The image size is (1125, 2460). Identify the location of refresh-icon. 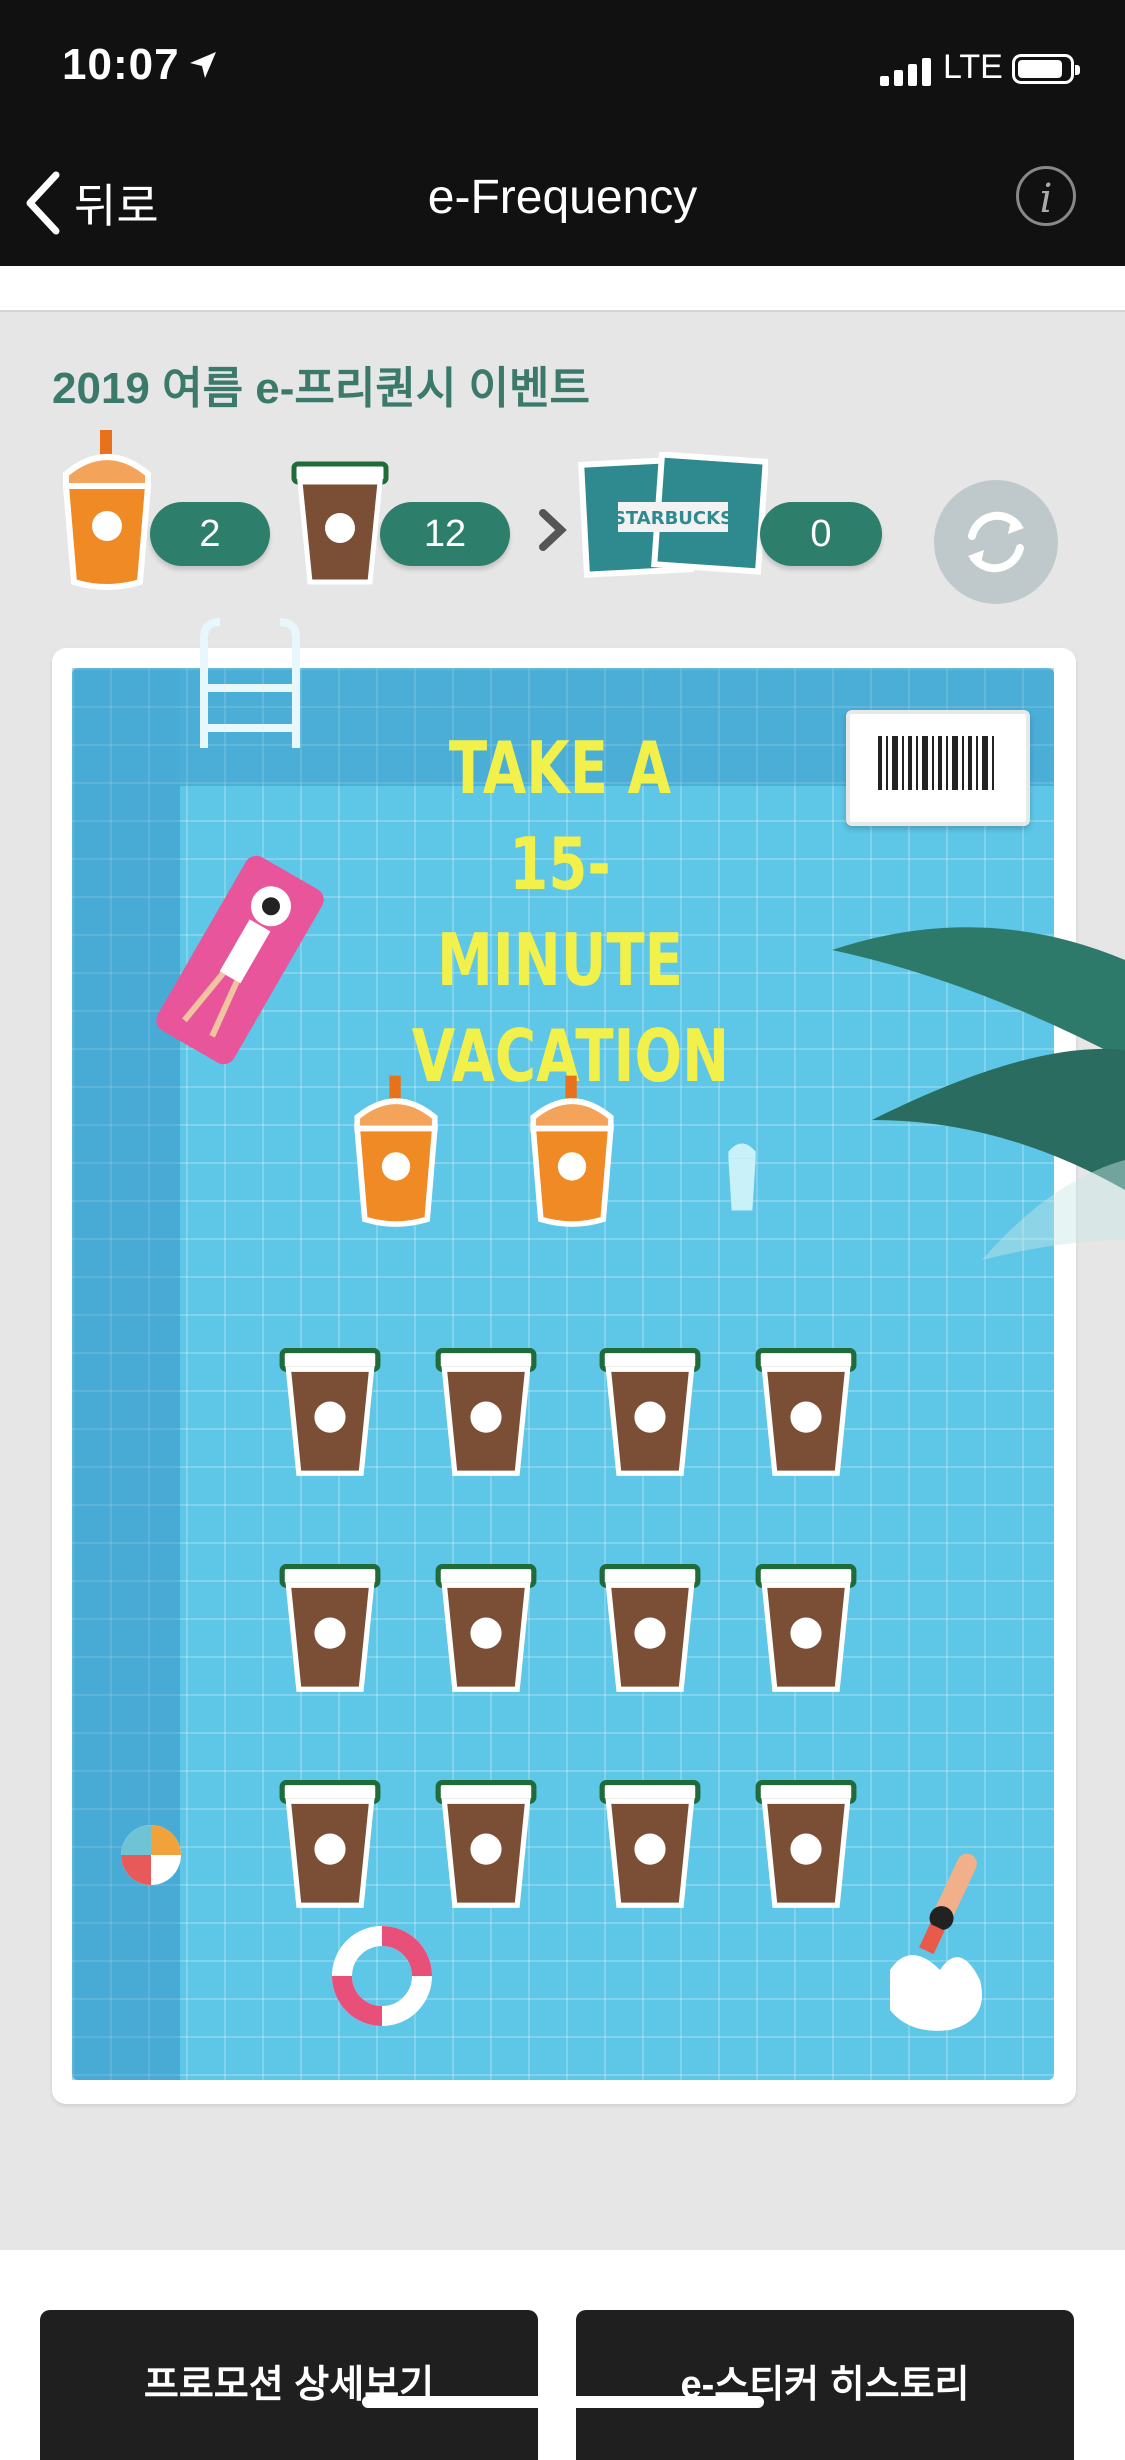
(996, 542).